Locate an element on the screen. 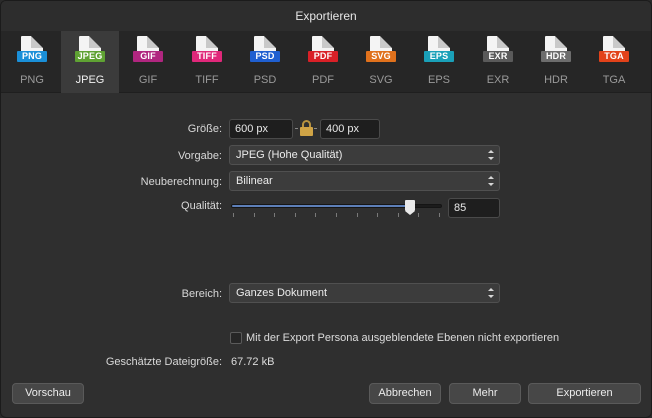  format-tab-eps: EPS EPS is located at coordinates (439, 62).